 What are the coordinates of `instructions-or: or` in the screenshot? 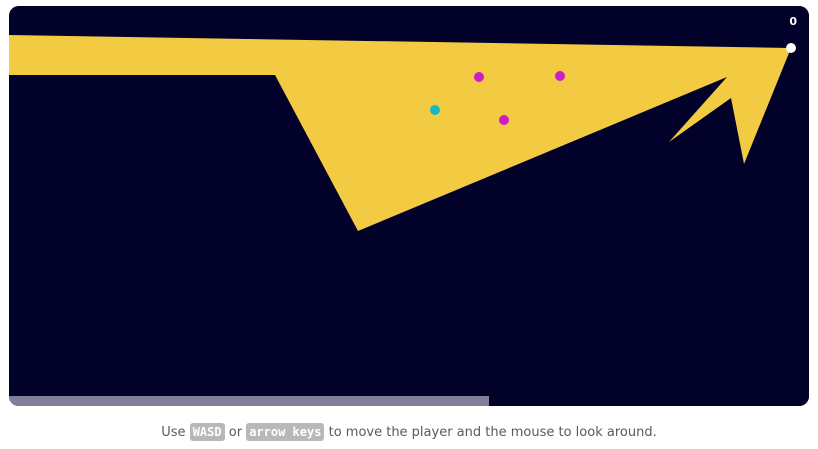 It's located at (235, 432).